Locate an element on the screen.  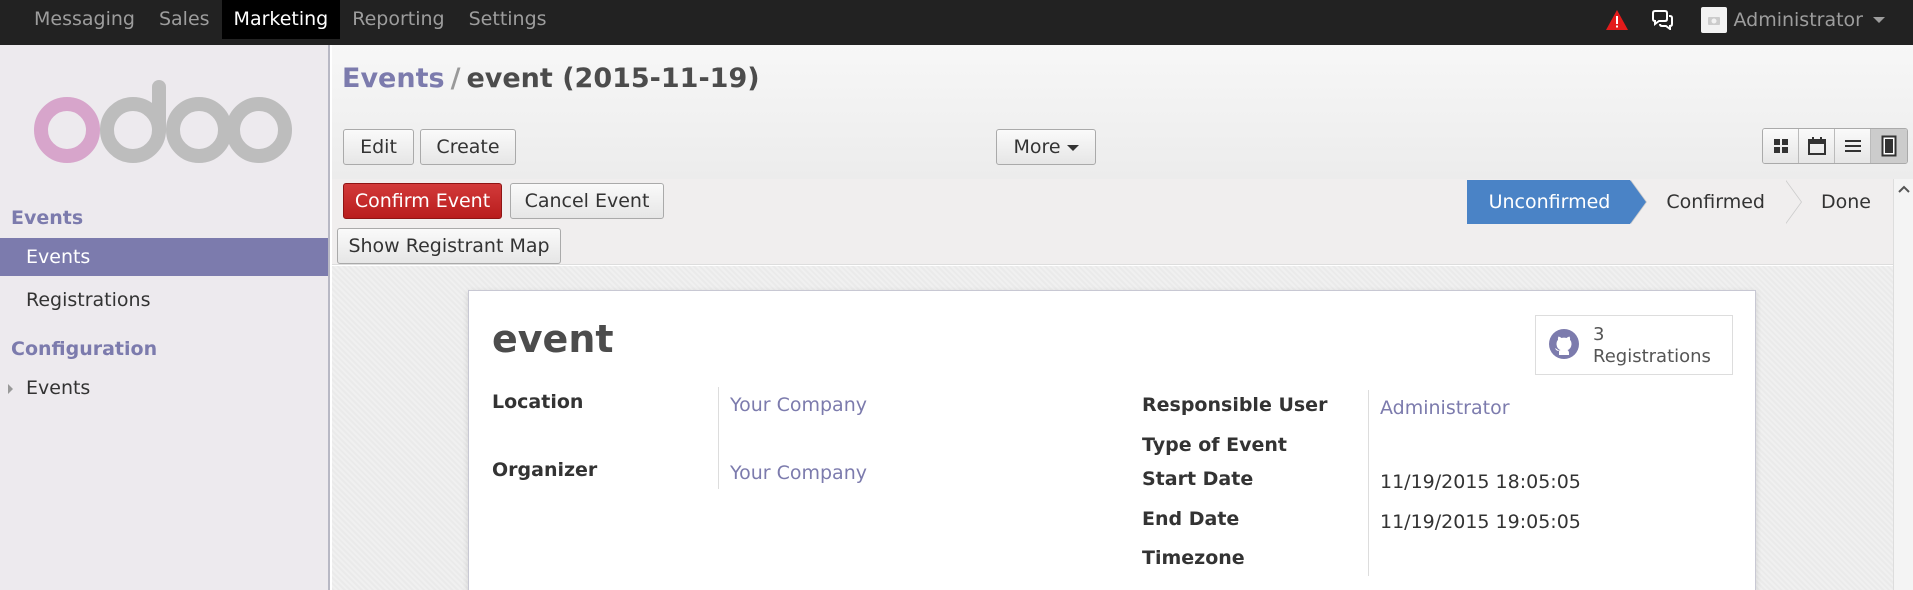
user-avatar is located at coordinates (1714, 19).